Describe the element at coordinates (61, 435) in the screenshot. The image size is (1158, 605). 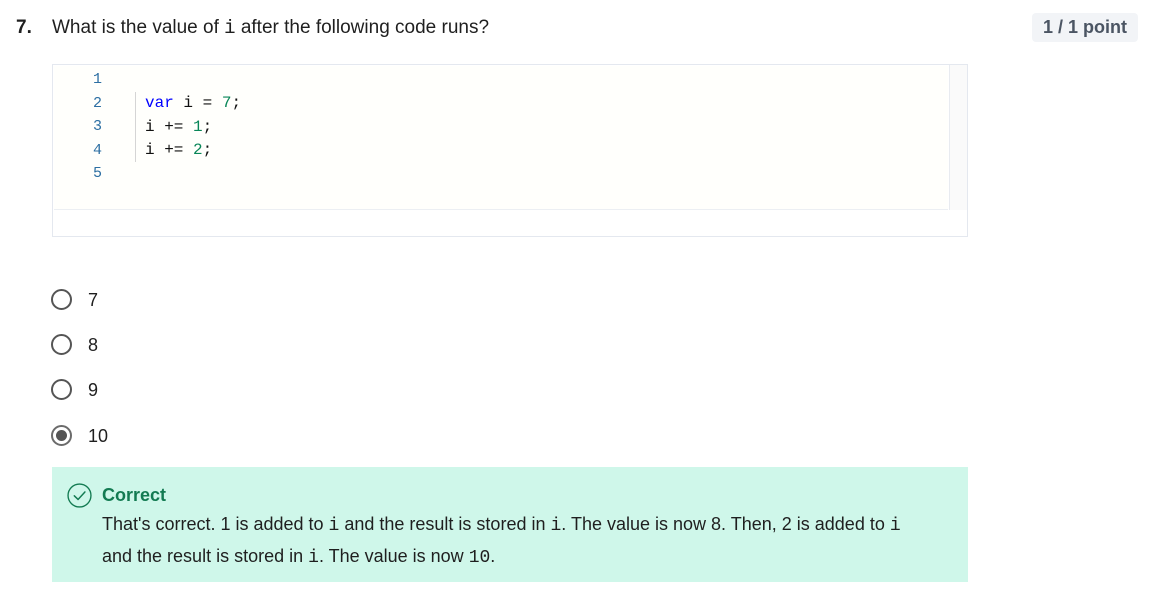
I see `radio-checked-icon` at that location.